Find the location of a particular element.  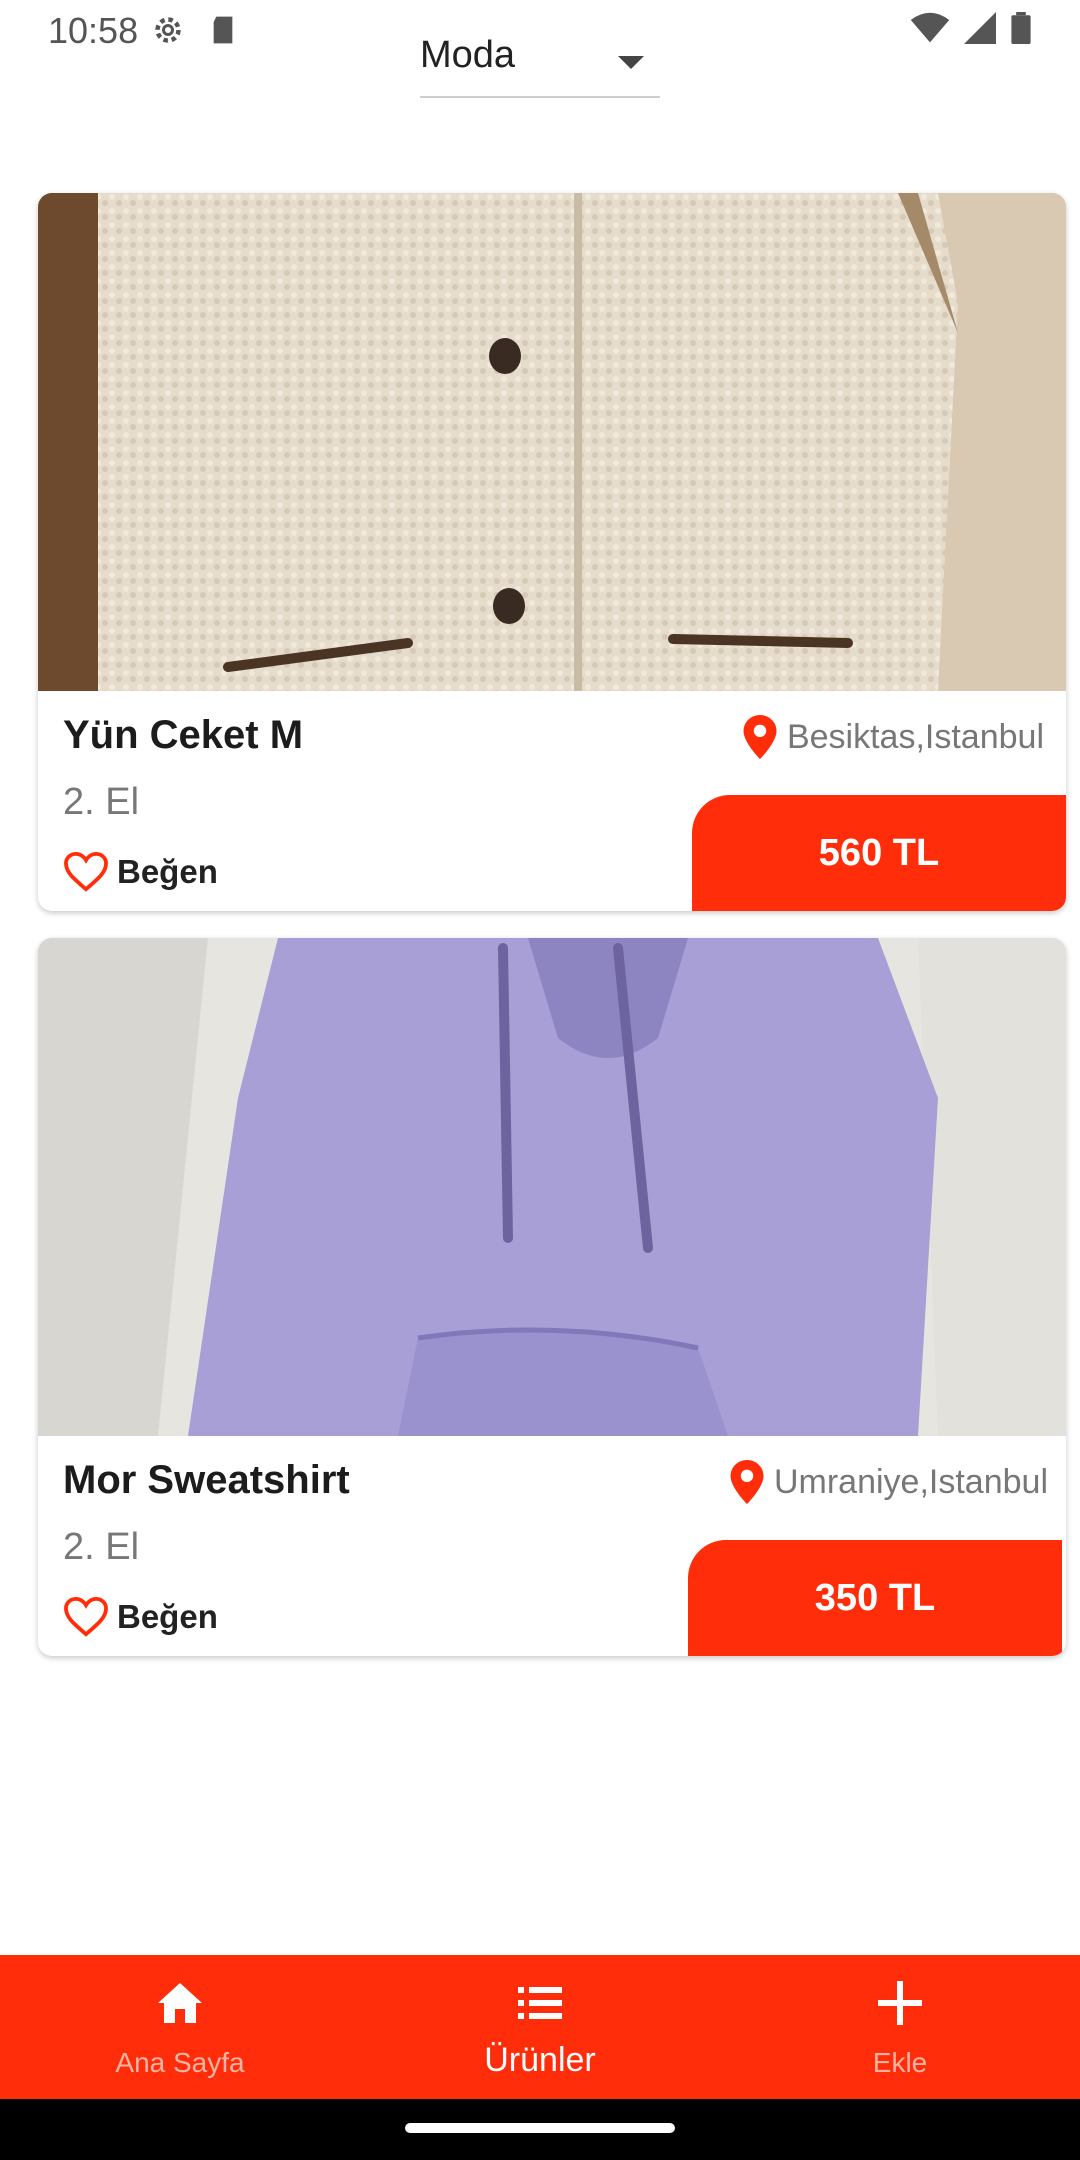

product-title: Yün Ceket M is located at coordinates (183, 735).